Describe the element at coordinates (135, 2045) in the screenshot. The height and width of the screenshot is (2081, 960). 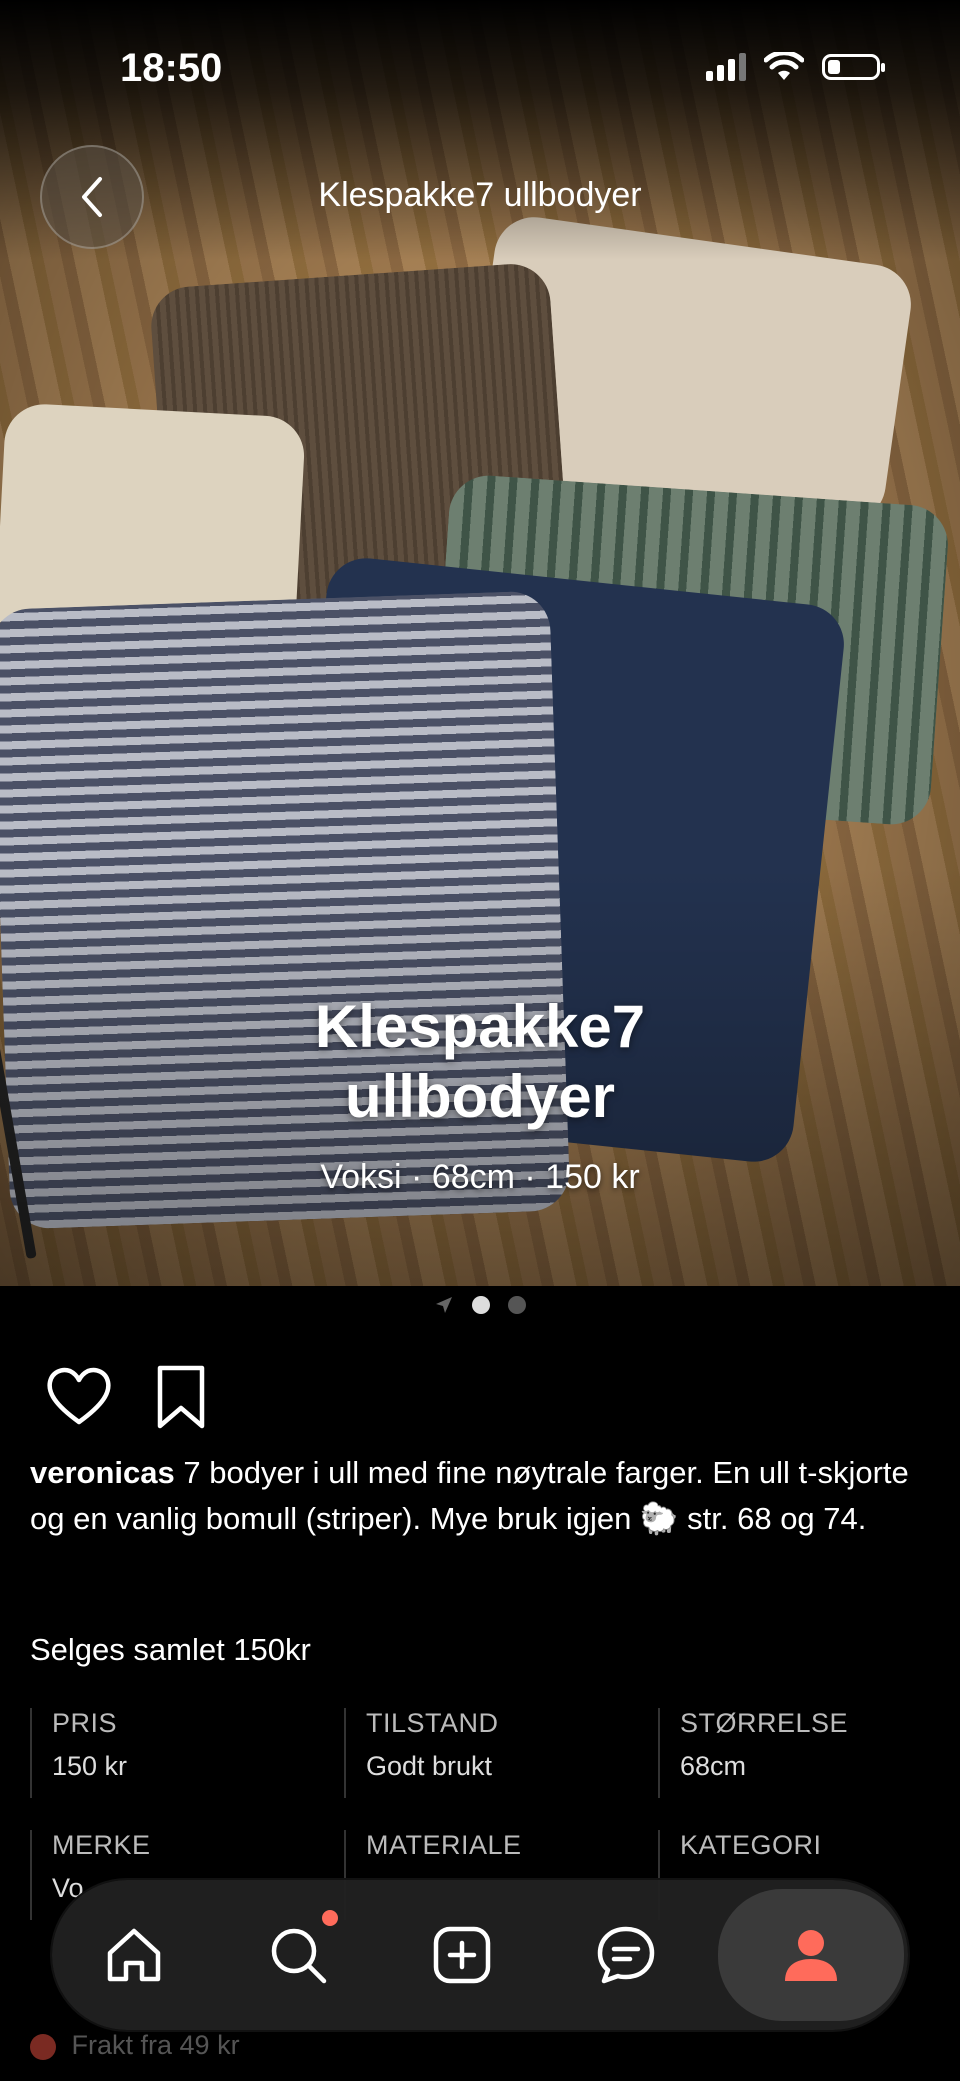
I see `shipping-info: Frakt fra 49 kr` at that location.